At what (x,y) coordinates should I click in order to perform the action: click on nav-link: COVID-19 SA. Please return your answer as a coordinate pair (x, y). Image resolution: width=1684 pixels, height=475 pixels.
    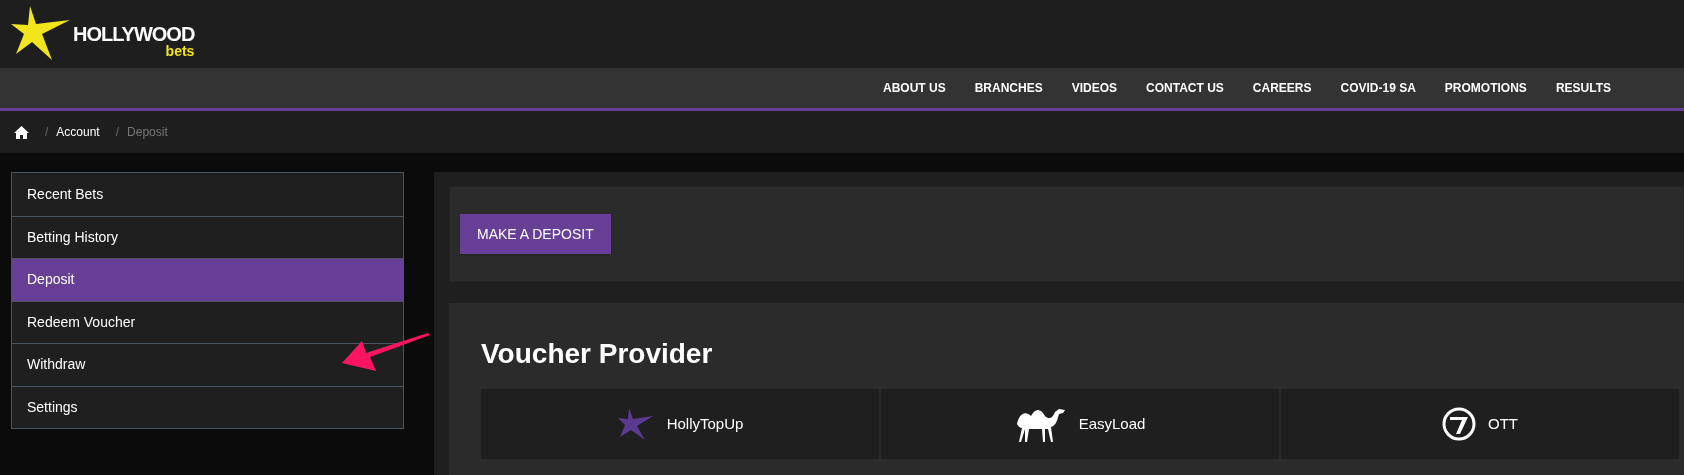
    Looking at the image, I should click on (1378, 88).